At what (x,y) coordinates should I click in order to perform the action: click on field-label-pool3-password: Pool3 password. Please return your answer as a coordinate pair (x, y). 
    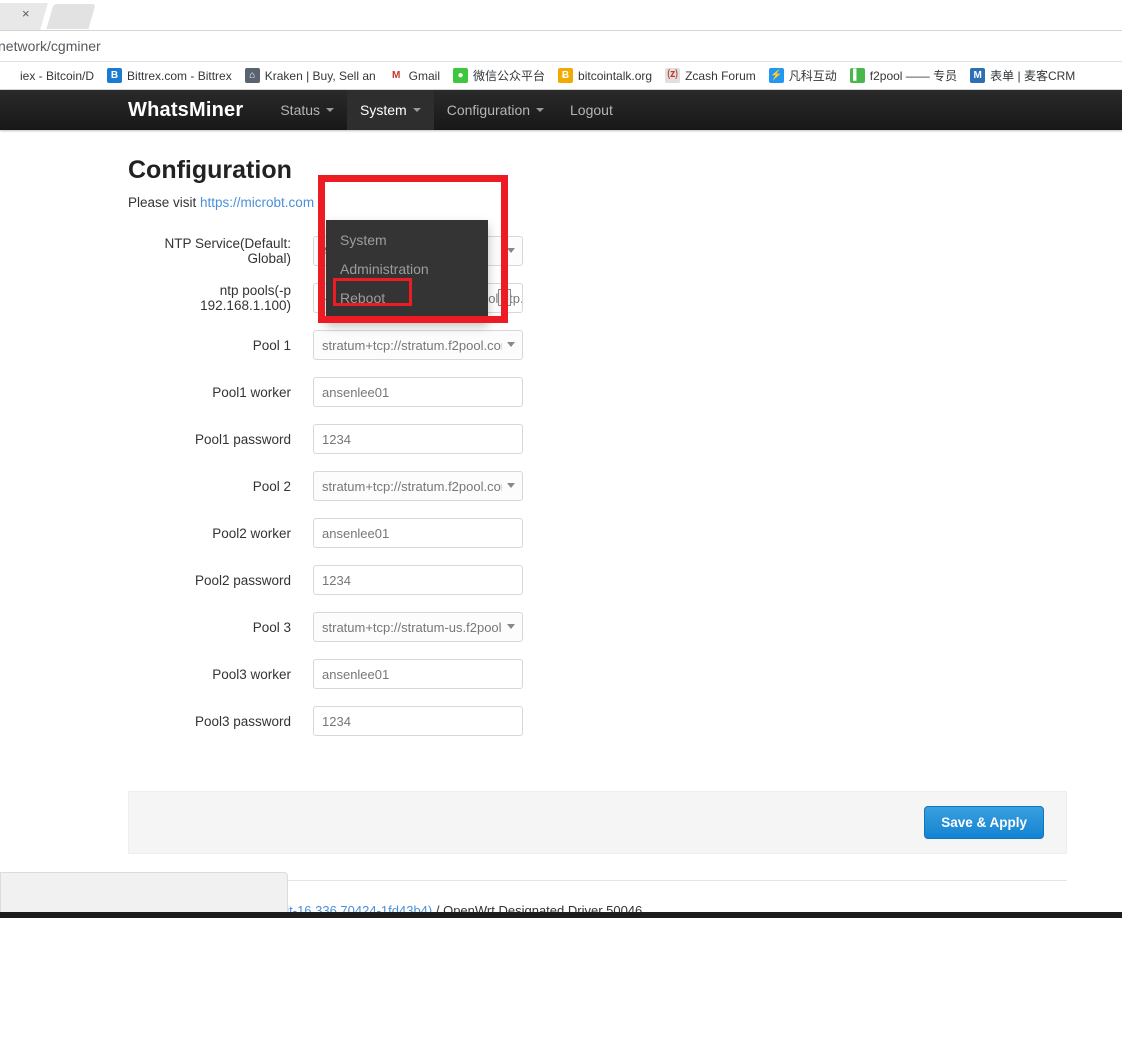
    Looking at the image, I should click on (242, 721).